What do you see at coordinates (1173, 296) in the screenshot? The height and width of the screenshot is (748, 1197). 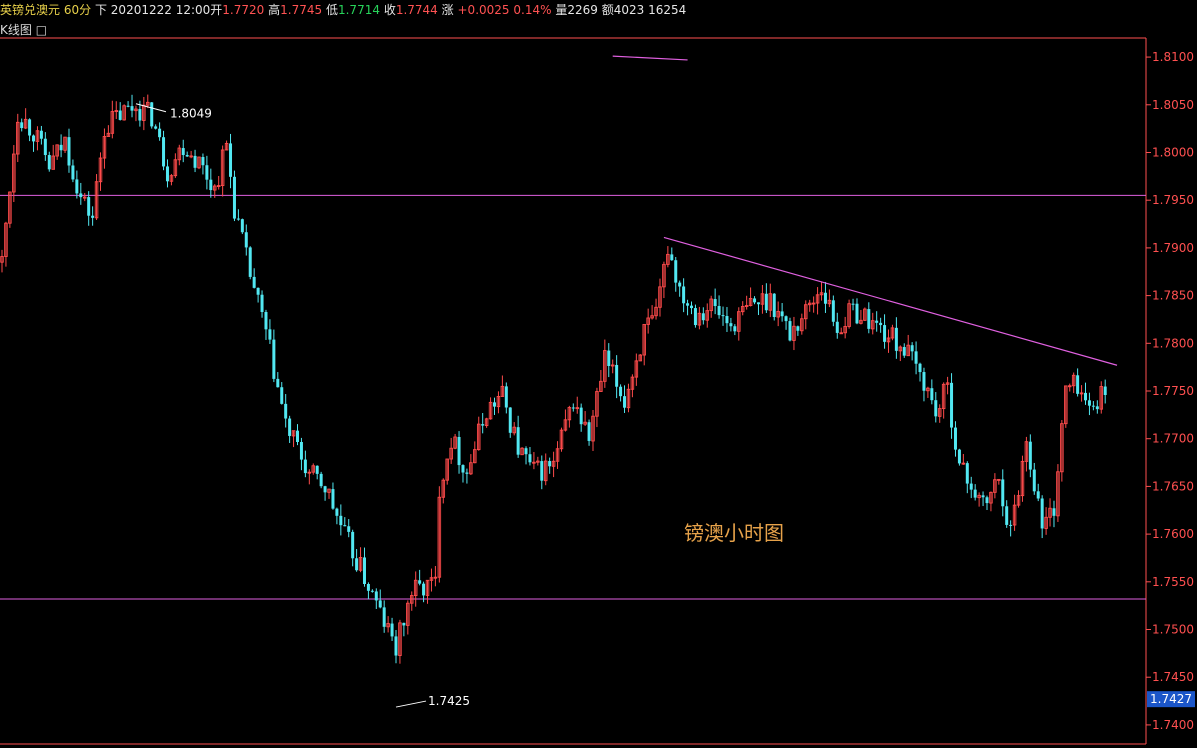 I see `y-tick-label: 1.7850` at bounding box center [1173, 296].